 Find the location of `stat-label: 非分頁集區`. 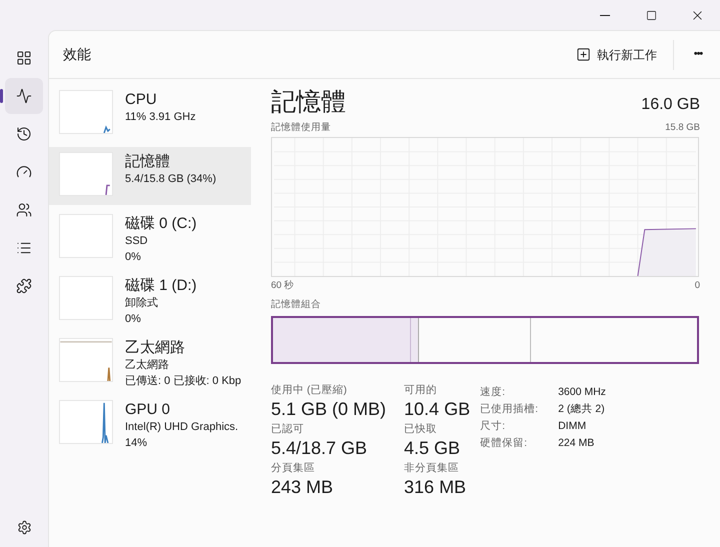

stat-label: 非分頁集區 is located at coordinates (432, 468).